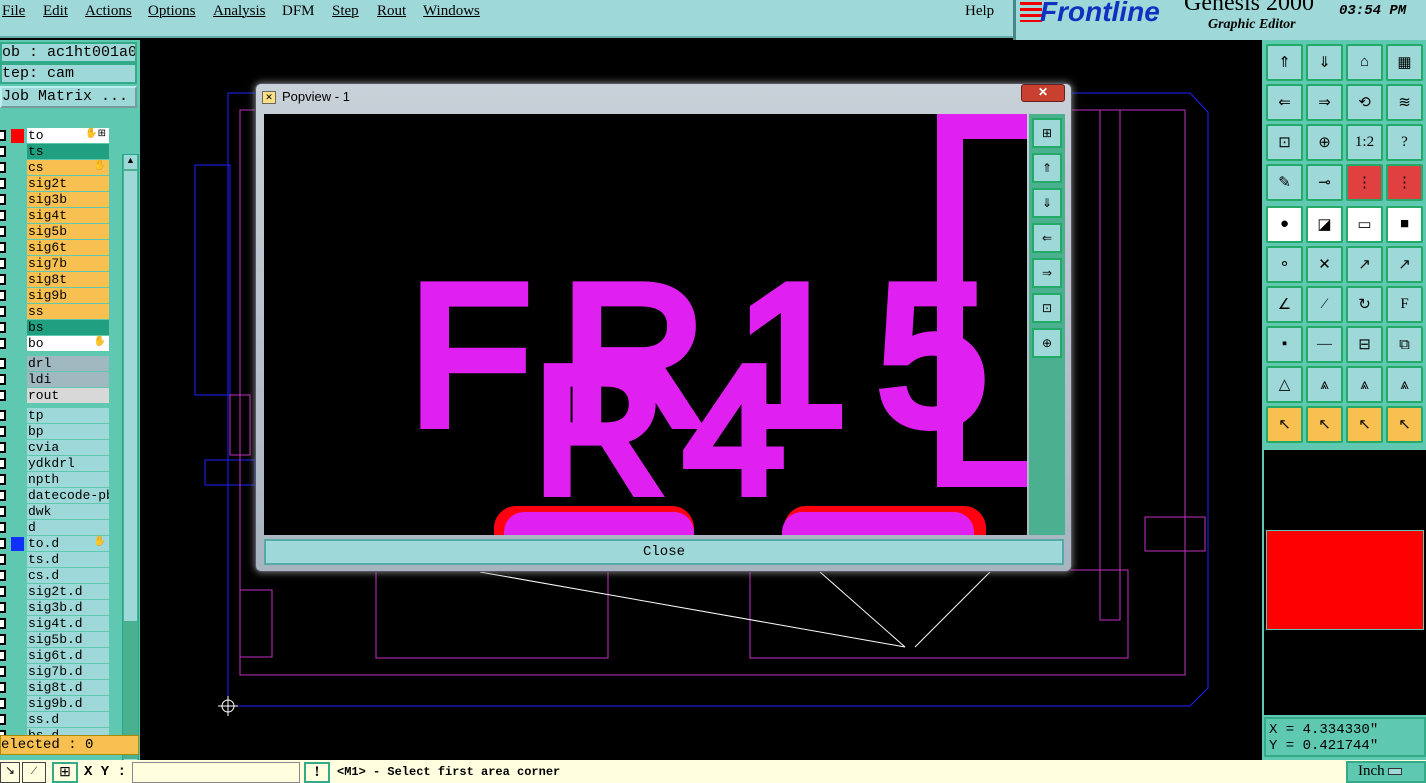 This screenshot has width=1426, height=783. I want to click on layer-row: sig4t, so click(56, 215).